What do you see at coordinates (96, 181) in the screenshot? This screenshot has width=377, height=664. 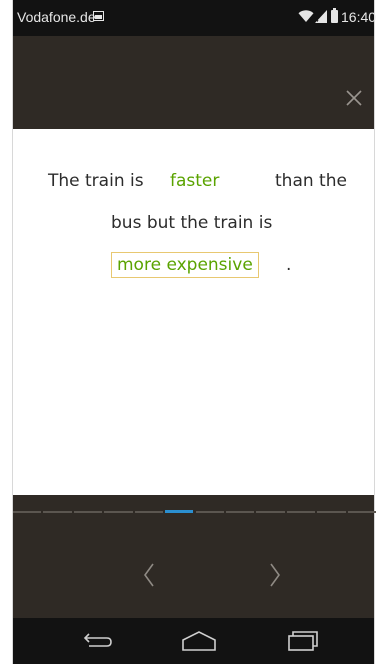 I see `sentence-text: The train is` at bounding box center [96, 181].